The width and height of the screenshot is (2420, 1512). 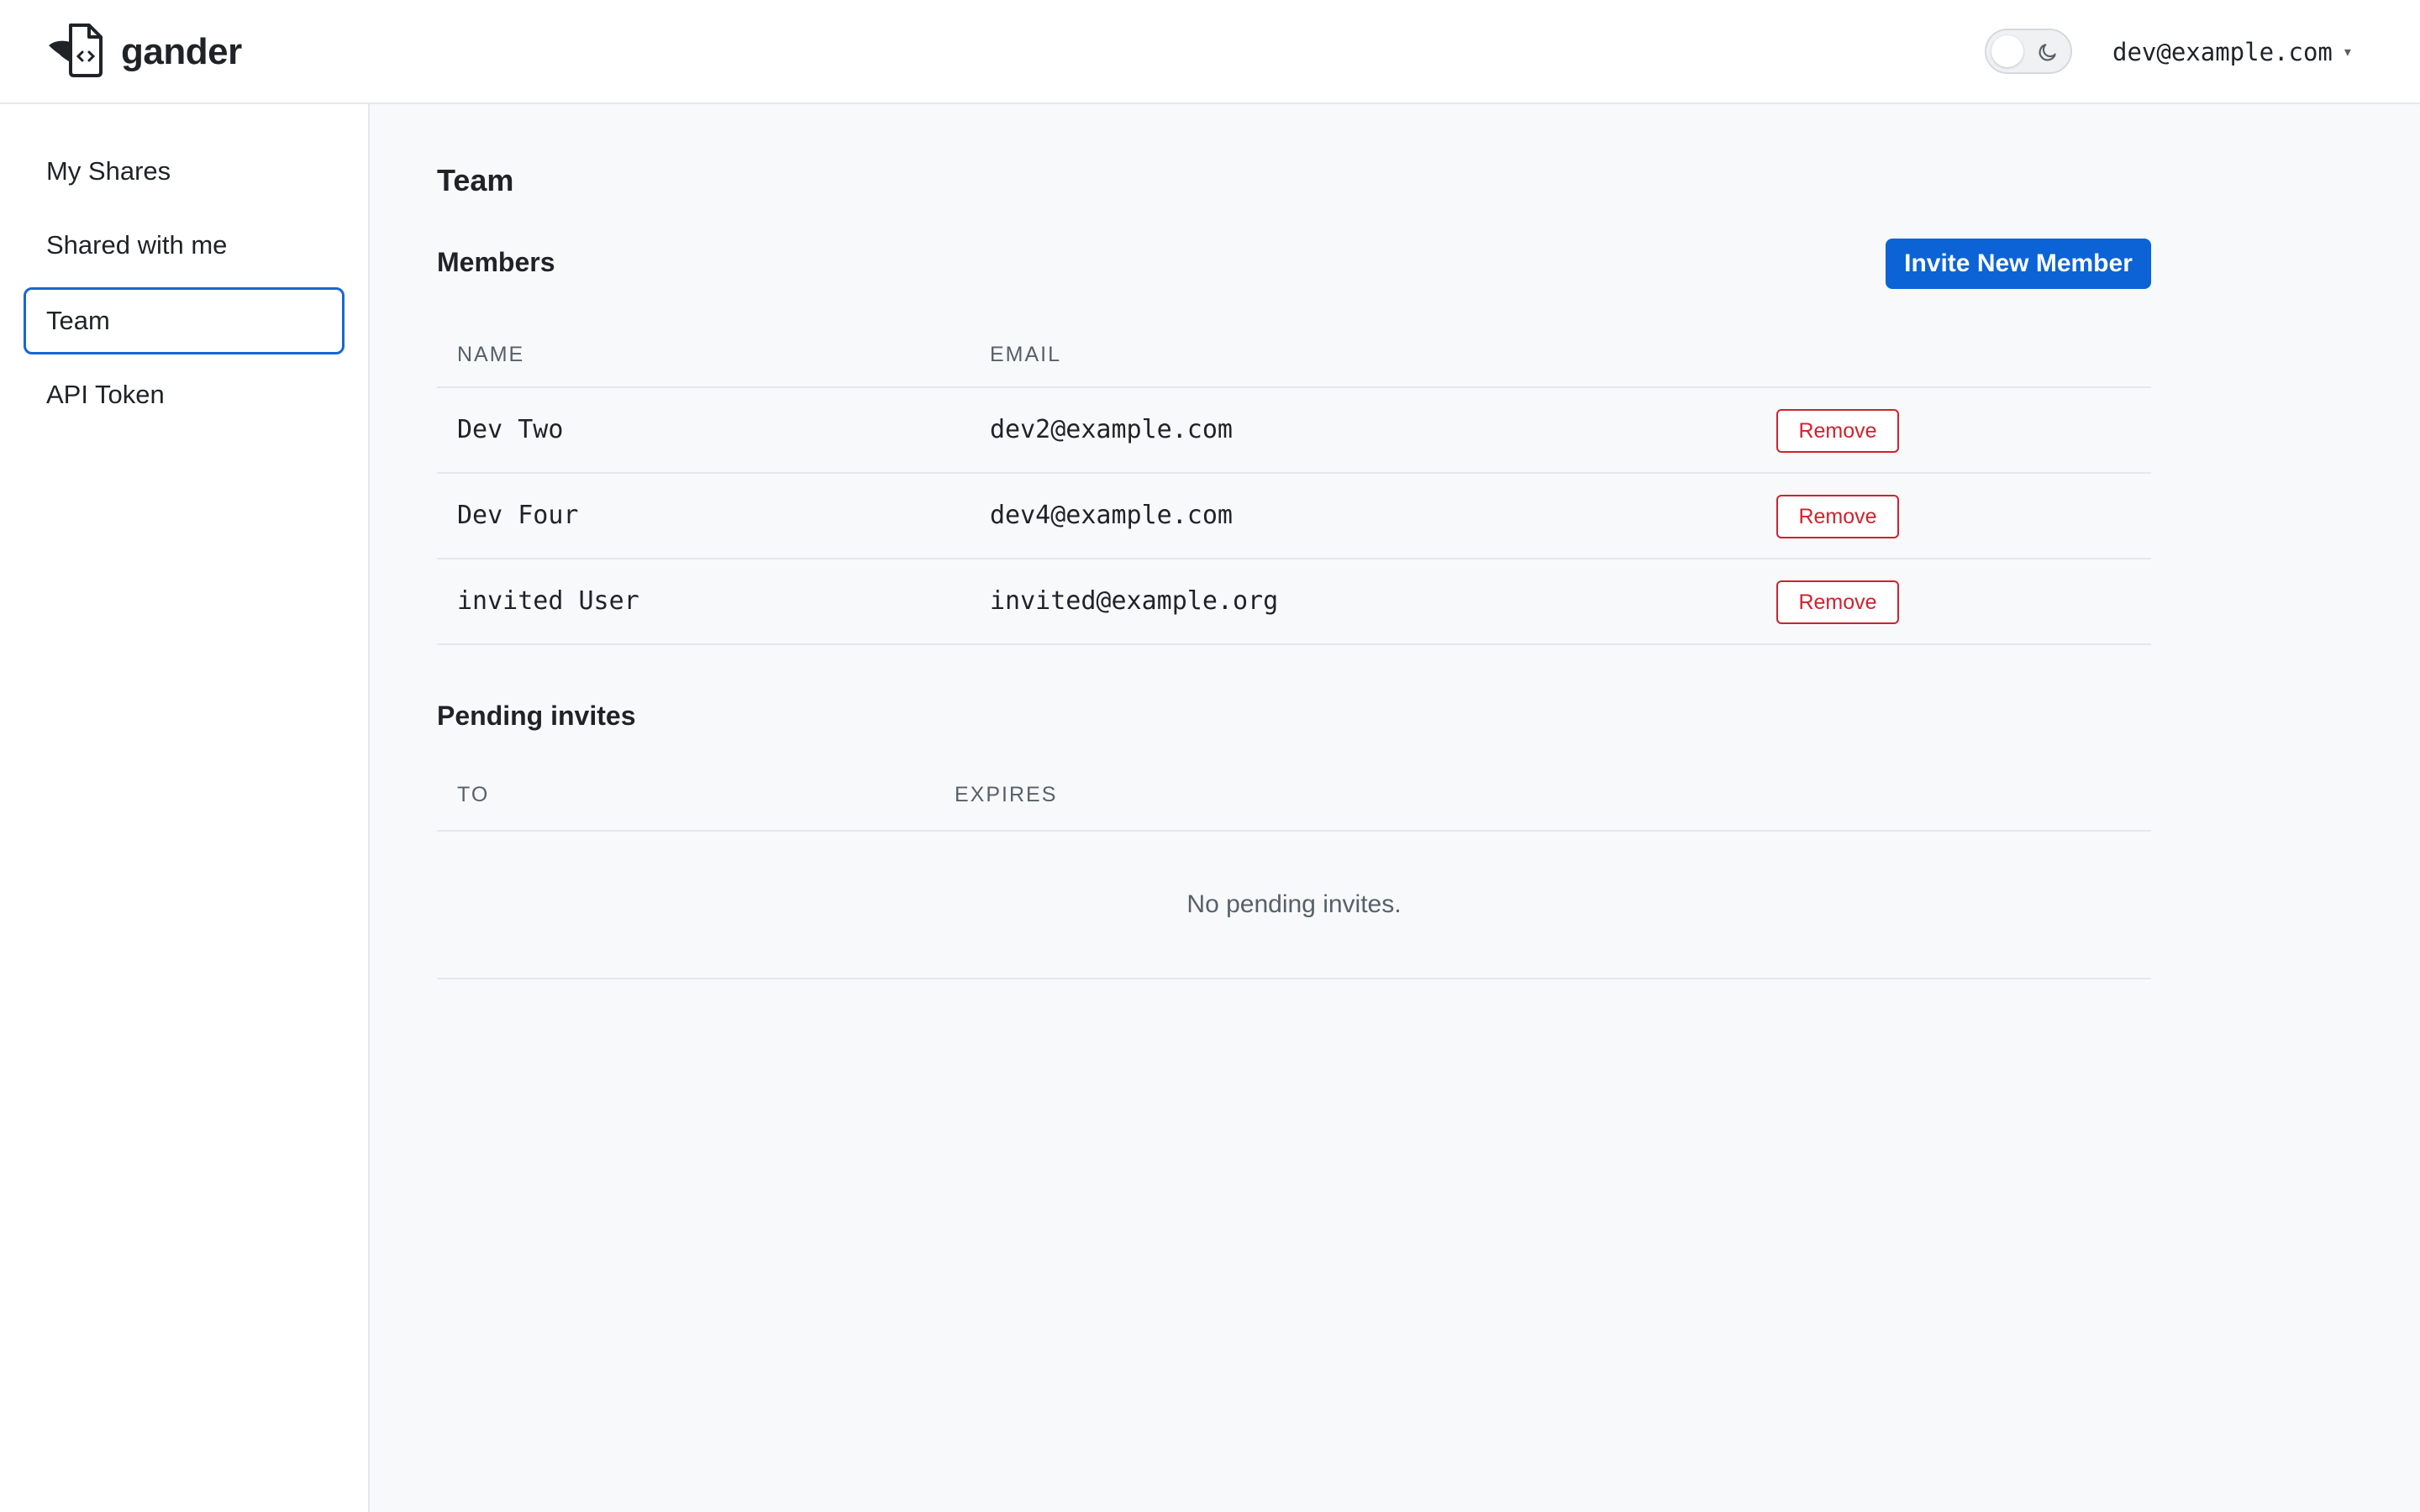 What do you see at coordinates (518, 515) in the screenshot?
I see `member-name: Dev Four` at bounding box center [518, 515].